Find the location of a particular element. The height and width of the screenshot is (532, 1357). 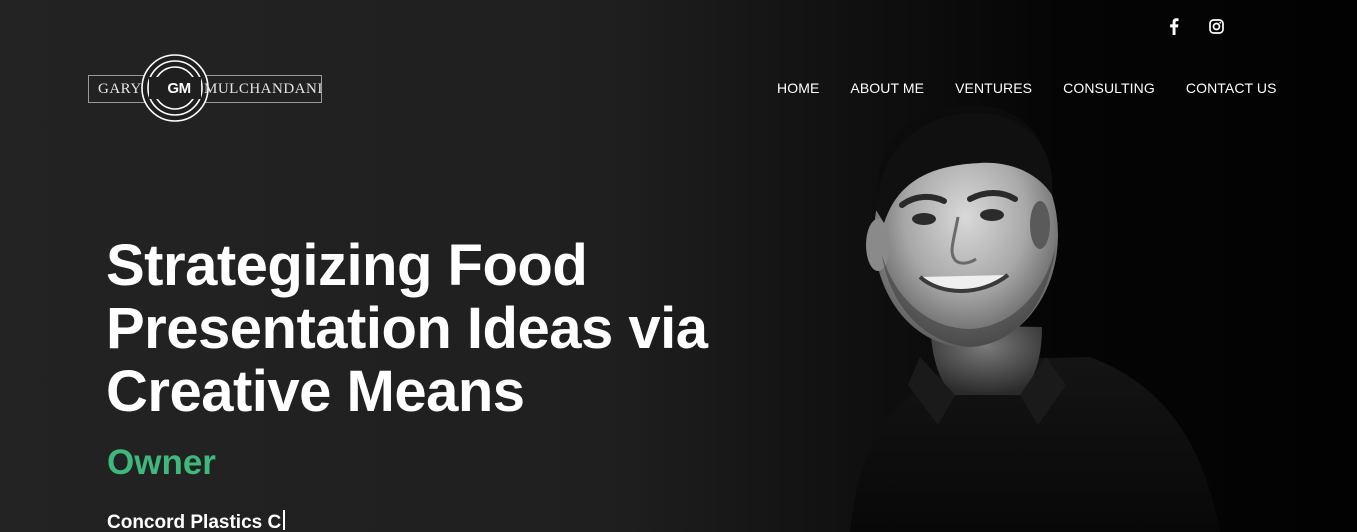

facebook-icon is located at coordinates (1174, 26).